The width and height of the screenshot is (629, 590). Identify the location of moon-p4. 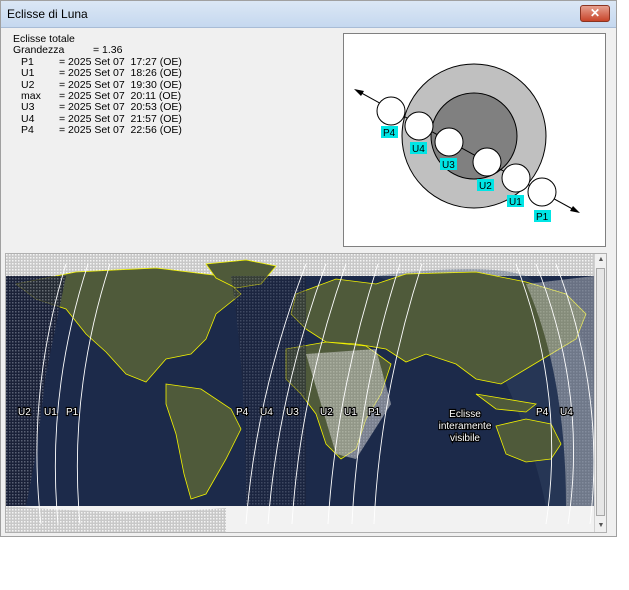
(391, 111).